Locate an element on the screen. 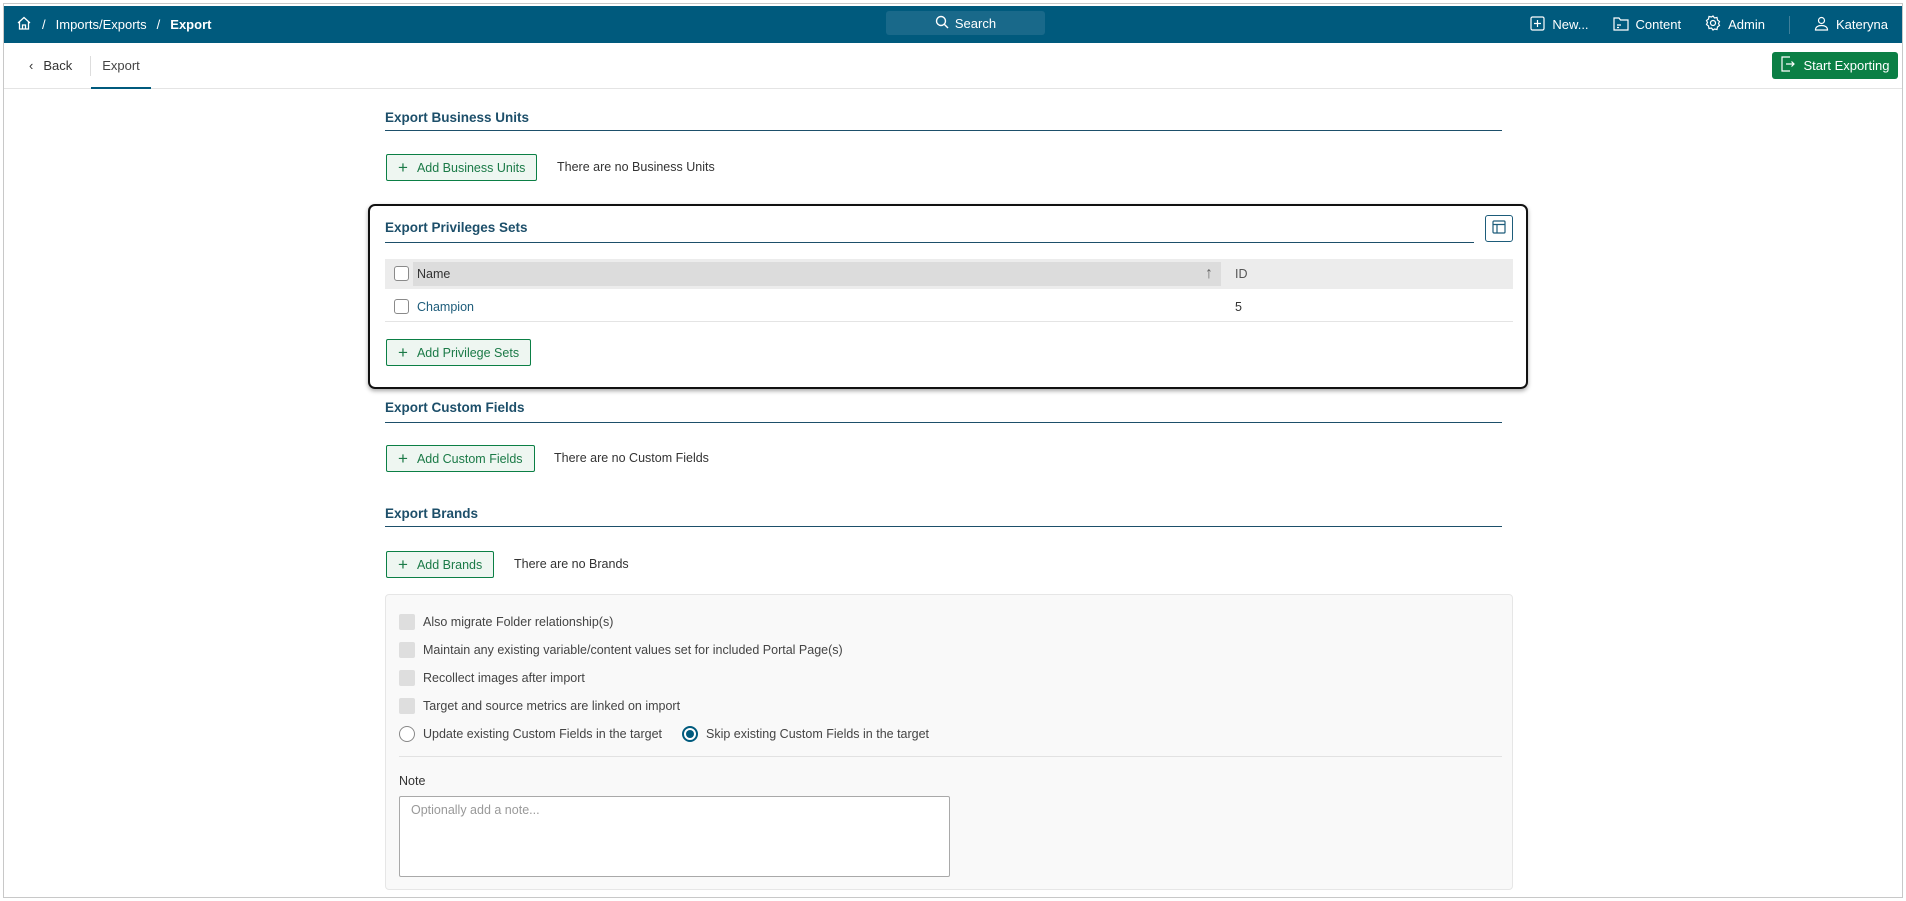 The height and width of the screenshot is (901, 1906). start-exporting-button: Start Exporting is located at coordinates (1835, 65).